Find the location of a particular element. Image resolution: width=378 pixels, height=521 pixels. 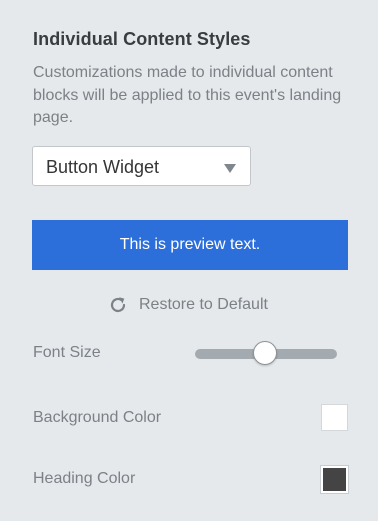

restore-default-label: Restore to Default is located at coordinates (203, 304).